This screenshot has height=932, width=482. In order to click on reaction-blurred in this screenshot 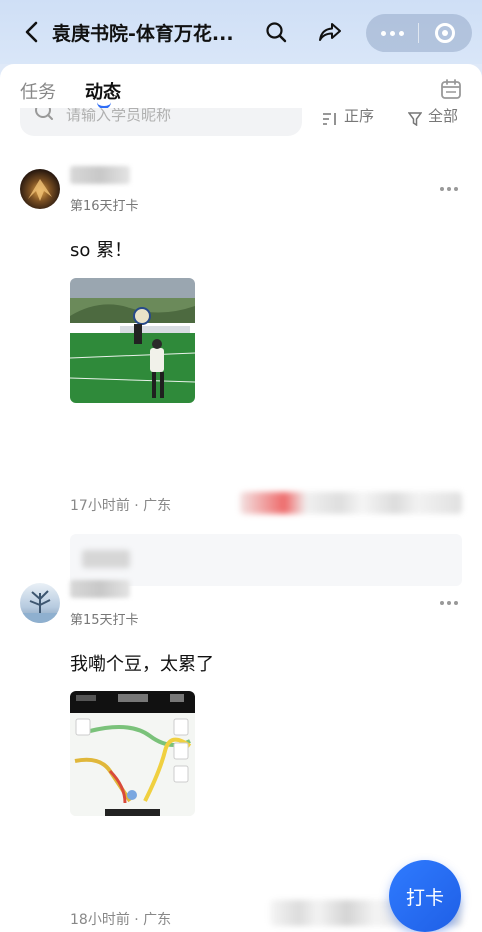, I will do `click(351, 503)`.